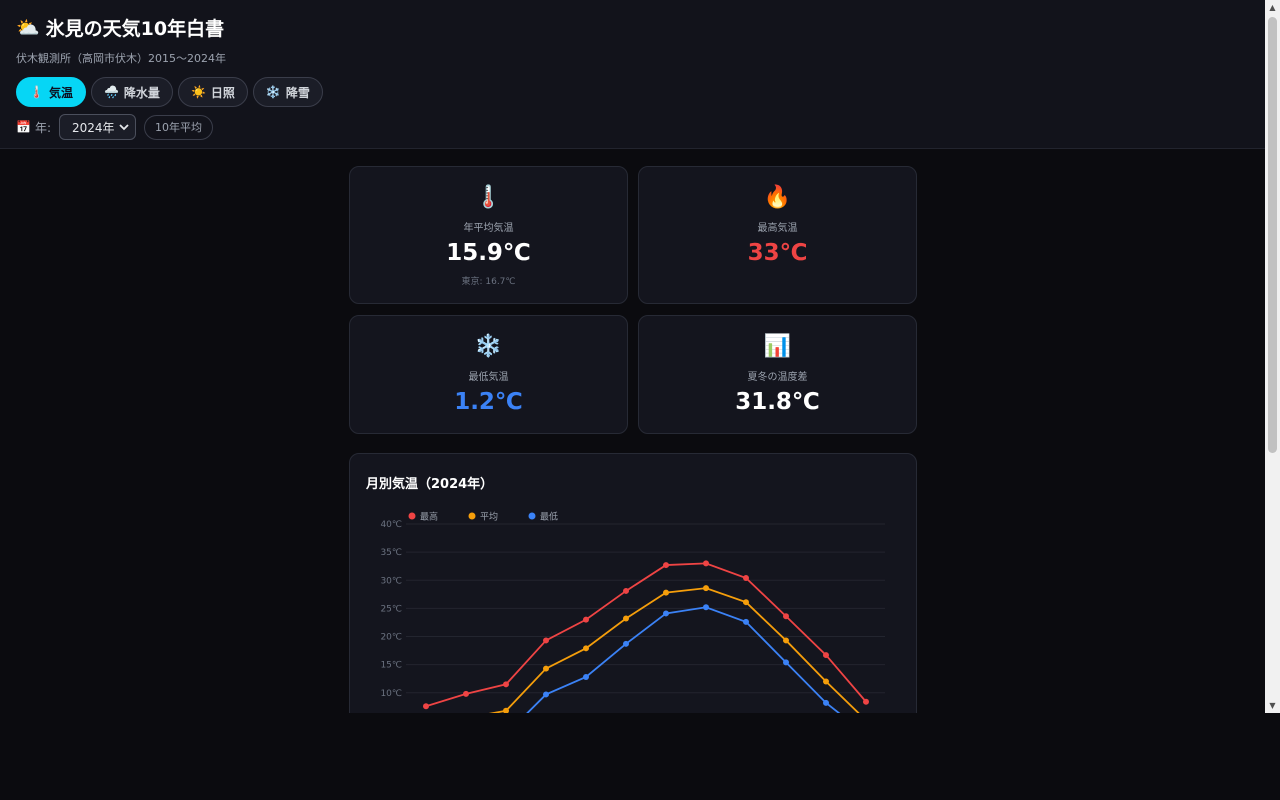  I want to click on card-value: 15.9℃, so click(488, 253).